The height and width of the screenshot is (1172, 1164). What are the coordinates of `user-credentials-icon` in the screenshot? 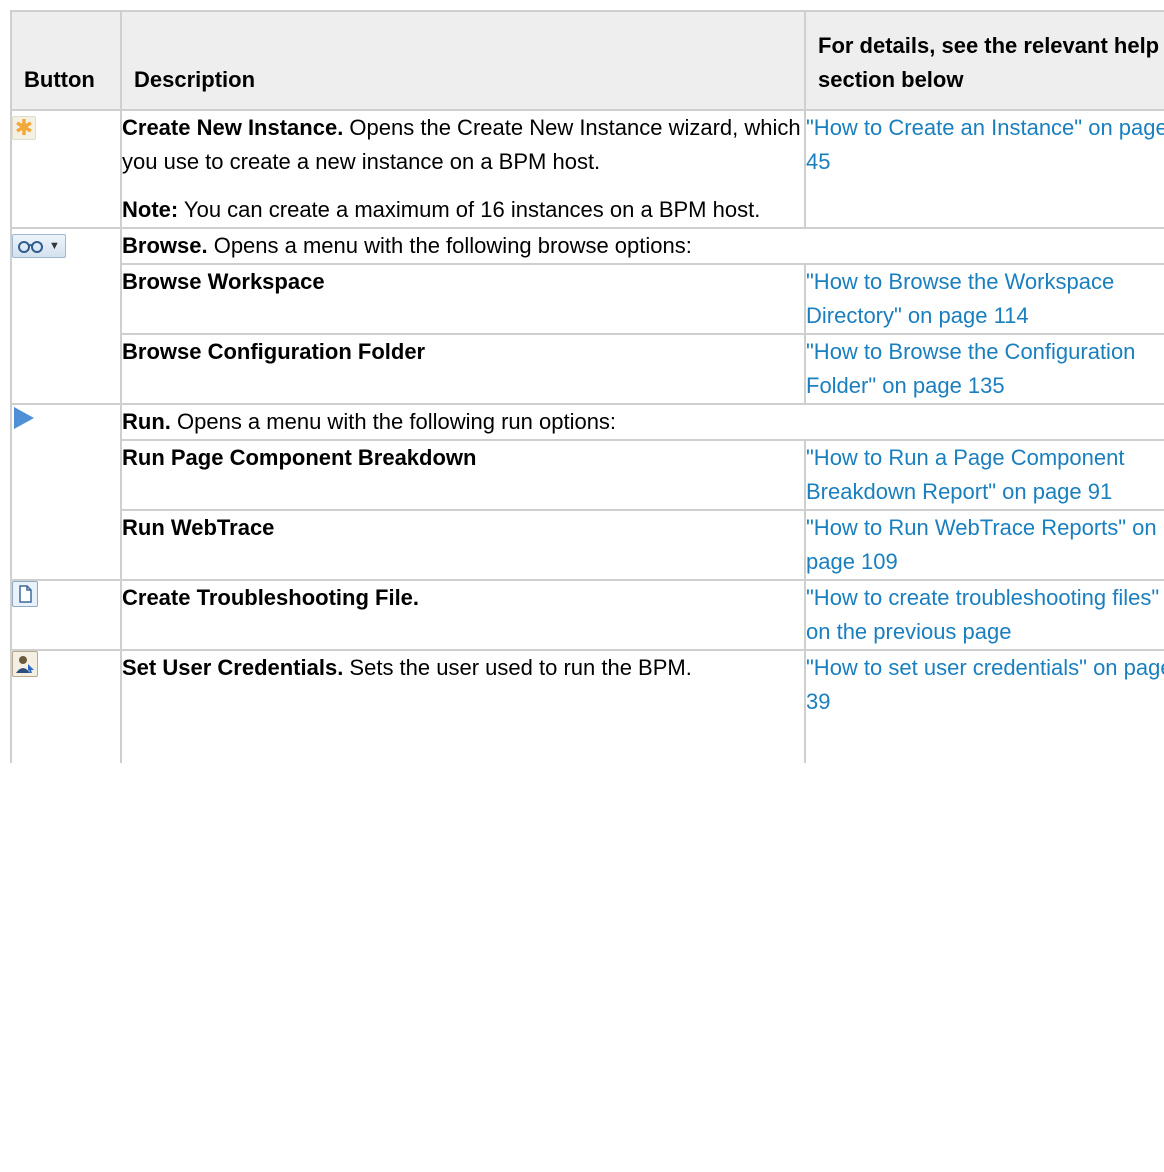 It's located at (25, 664).